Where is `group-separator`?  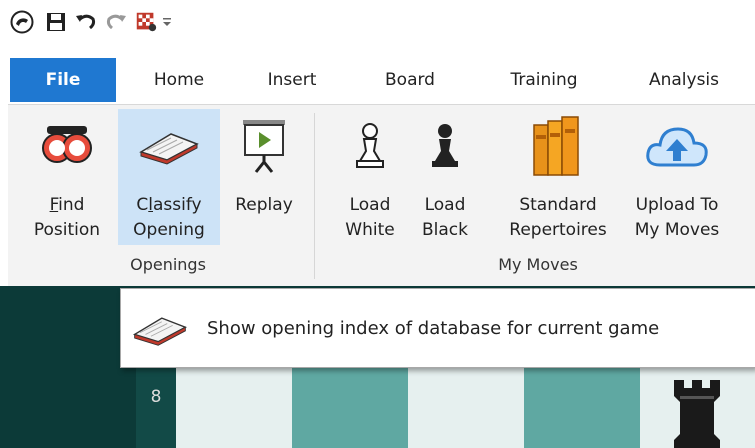
group-separator is located at coordinates (314, 196).